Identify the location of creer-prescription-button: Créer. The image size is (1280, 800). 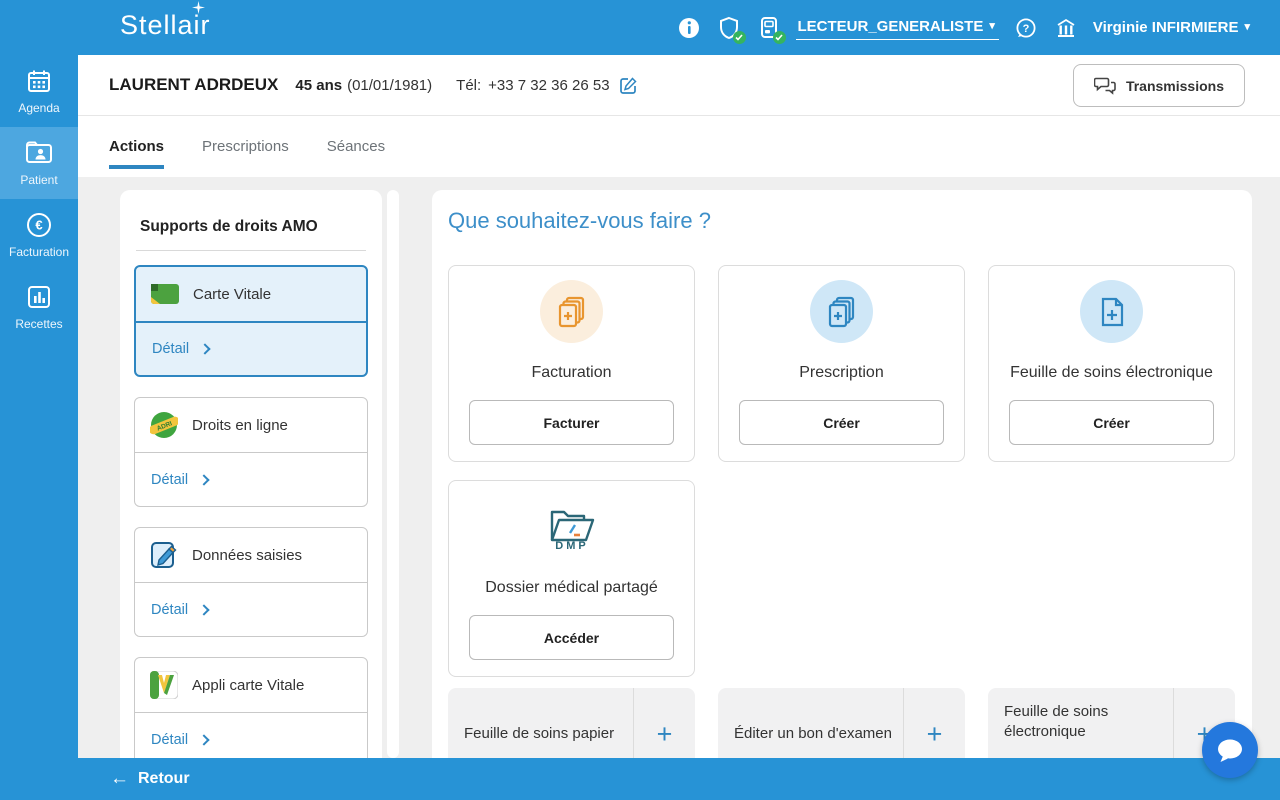
(841, 422).